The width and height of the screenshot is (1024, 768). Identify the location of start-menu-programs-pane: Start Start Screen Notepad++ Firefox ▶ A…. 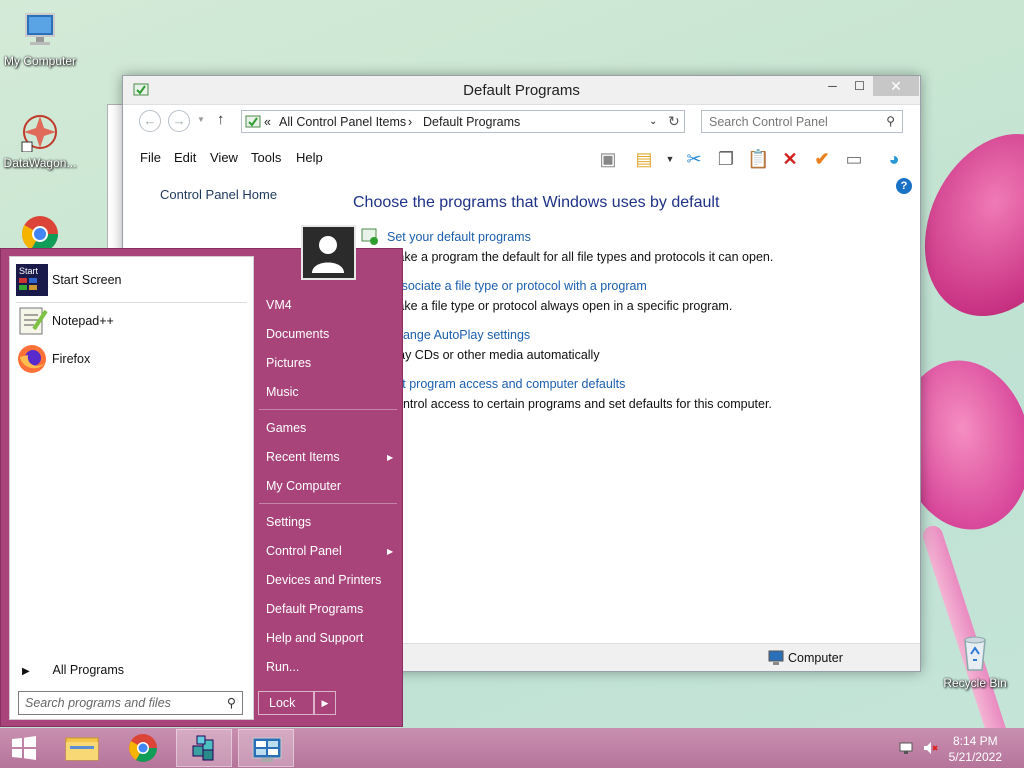
(131, 488).